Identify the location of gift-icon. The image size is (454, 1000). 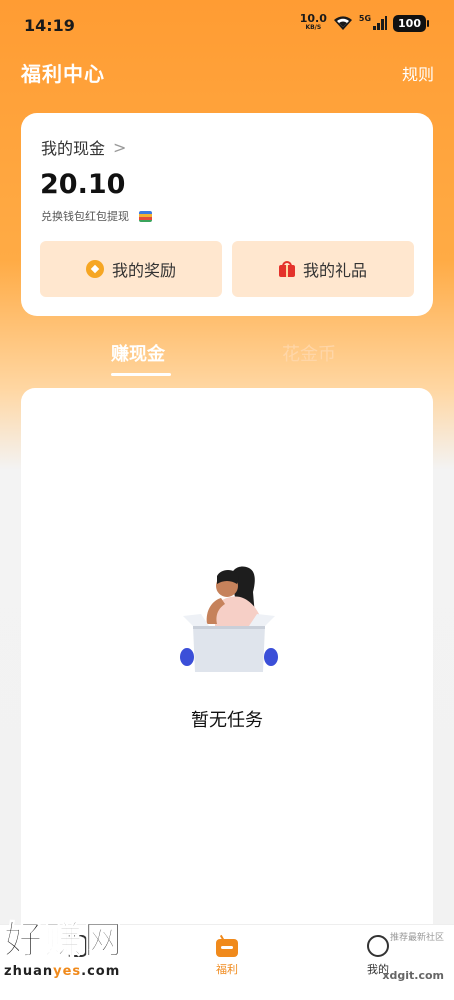
(286, 269).